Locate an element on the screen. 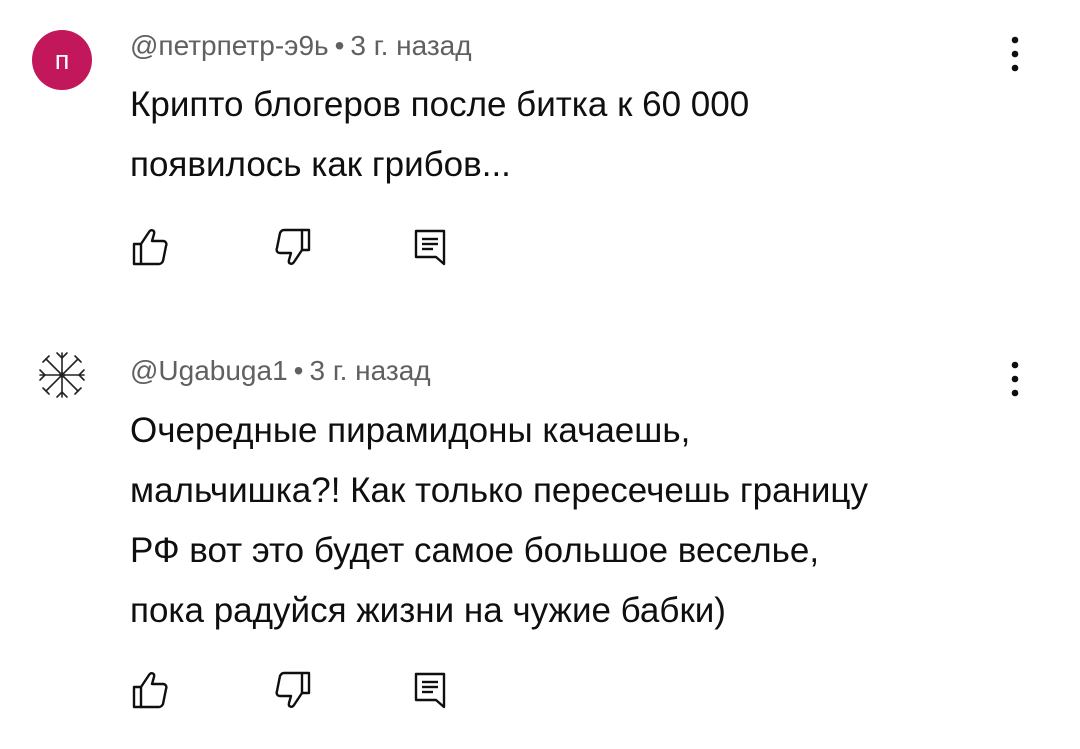 The image size is (1080, 749). avatar: п is located at coordinates (62, 60).